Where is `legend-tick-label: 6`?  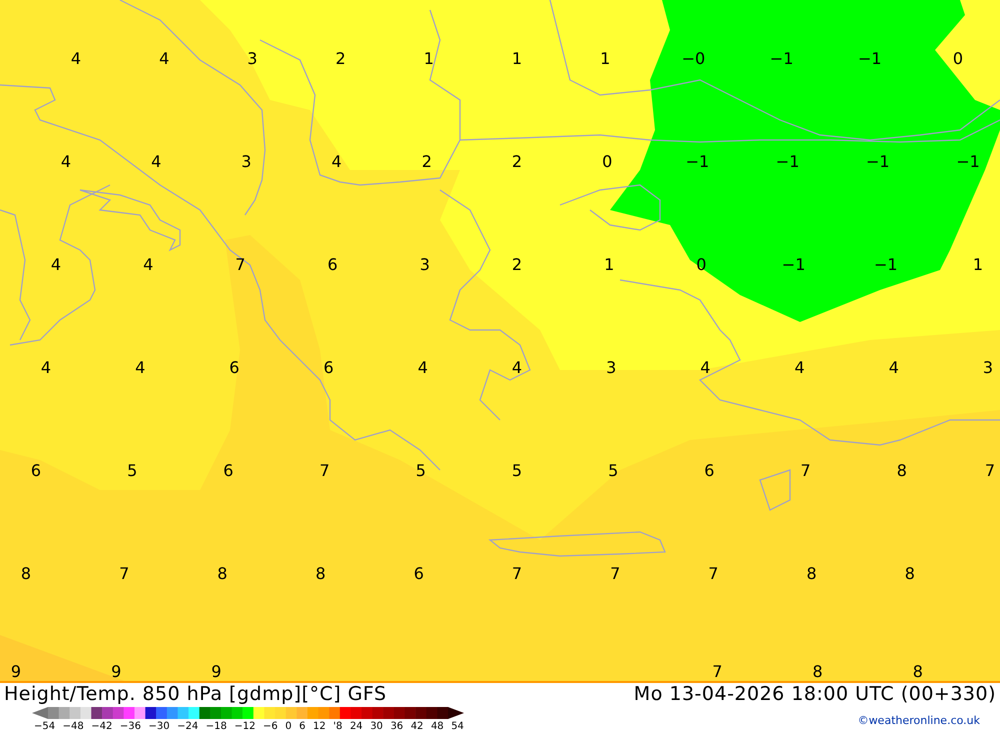
legend-tick-label: 6 is located at coordinates (302, 726).